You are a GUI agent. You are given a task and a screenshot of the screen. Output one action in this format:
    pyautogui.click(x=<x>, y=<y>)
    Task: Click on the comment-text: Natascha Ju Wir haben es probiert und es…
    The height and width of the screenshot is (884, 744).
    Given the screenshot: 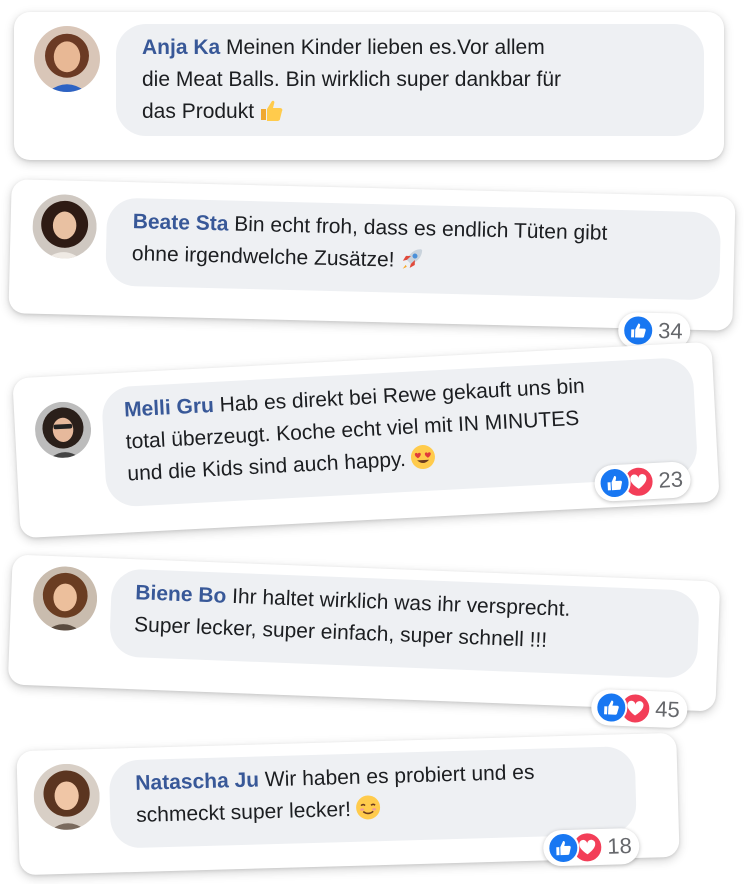 What is the action you would take?
    pyautogui.click(x=335, y=794)
    